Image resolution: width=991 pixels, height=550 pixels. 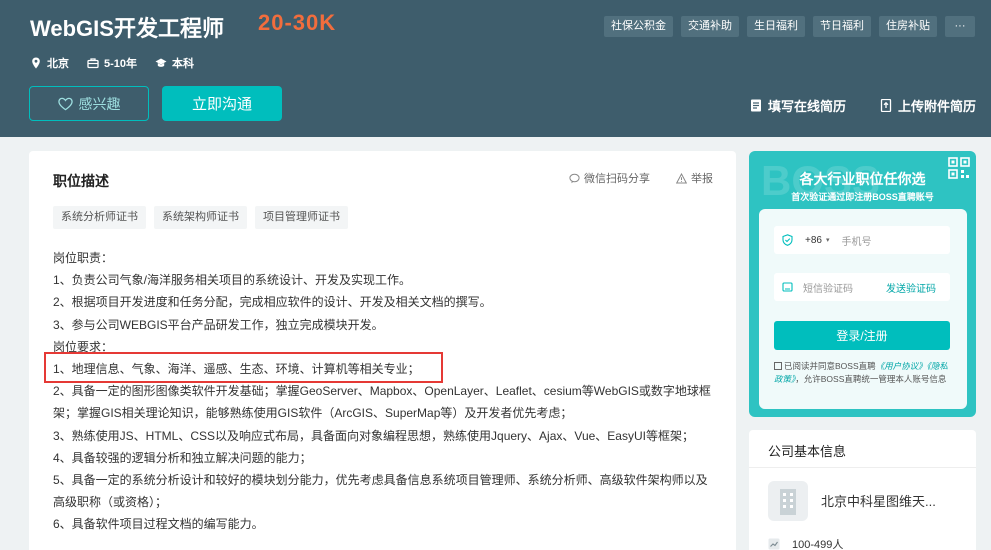 What do you see at coordinates (297, 22) in the screenshot?
I see `salary: 20-30K` at bounding box center [297, 22].